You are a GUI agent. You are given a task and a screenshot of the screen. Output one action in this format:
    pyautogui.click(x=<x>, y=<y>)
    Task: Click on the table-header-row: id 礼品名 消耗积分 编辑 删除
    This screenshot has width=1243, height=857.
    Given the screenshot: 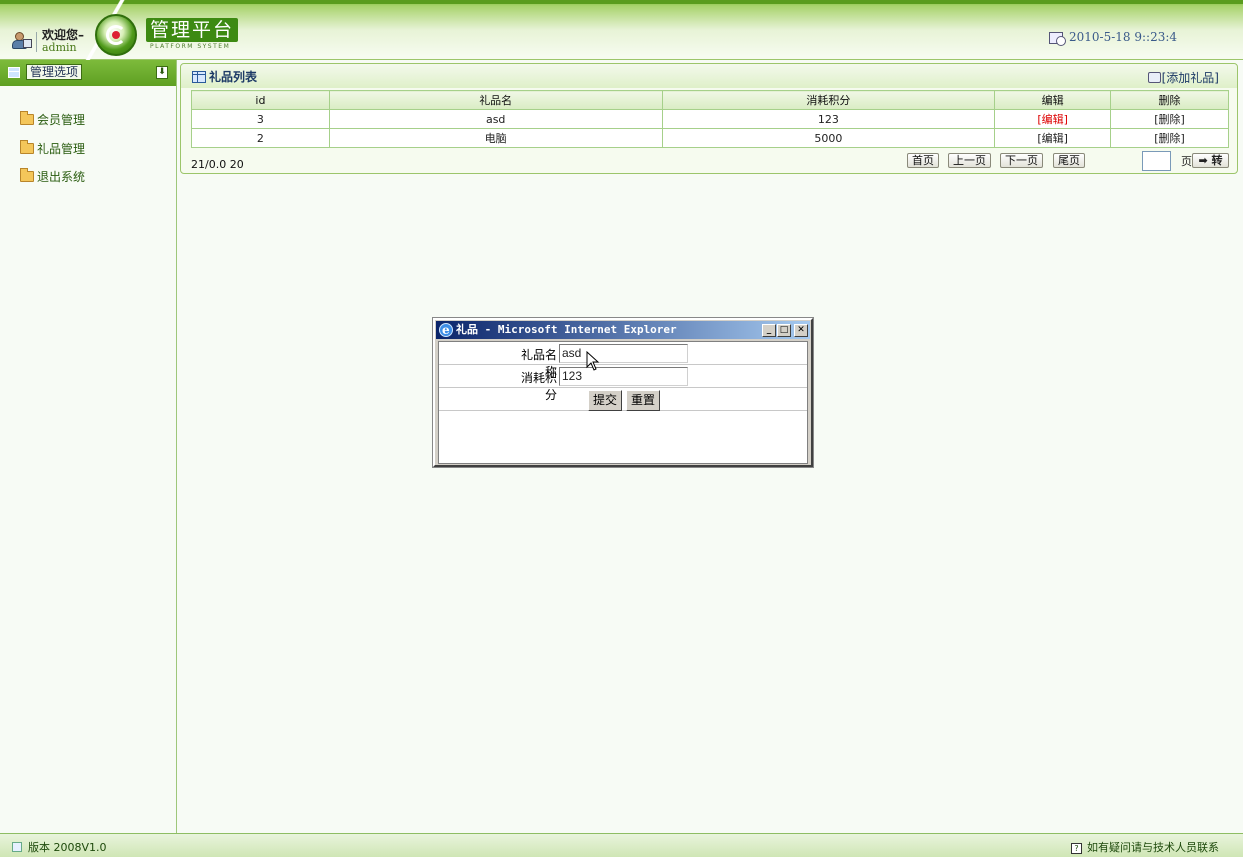 What is the action you would take?
    pyautogui.click(x=710, y=100)
    